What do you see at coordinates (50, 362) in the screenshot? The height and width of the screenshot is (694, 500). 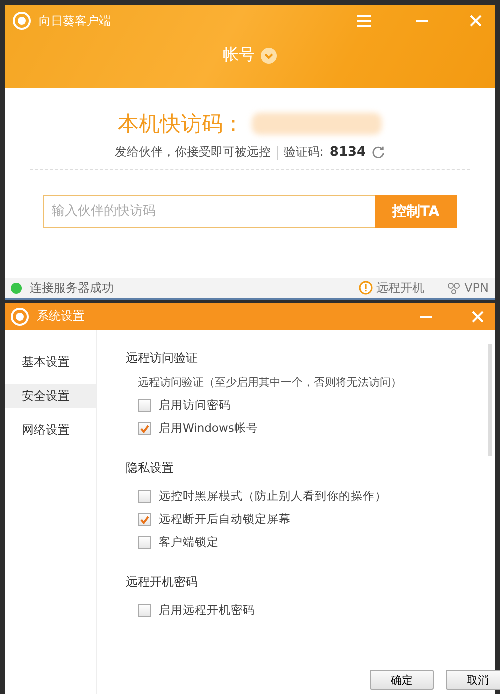 I see `sidebar-item: 基本设置` at bounding box center [50, 362].